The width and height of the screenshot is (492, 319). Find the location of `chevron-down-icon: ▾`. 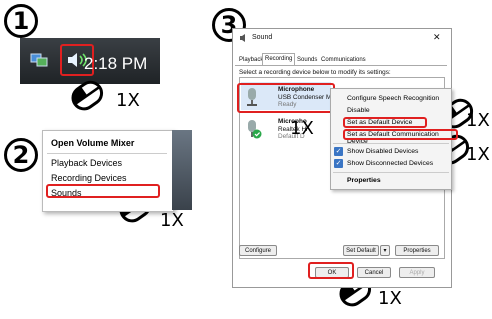

chevron-down-icon: ▾ is located at coordinates (385, 250).